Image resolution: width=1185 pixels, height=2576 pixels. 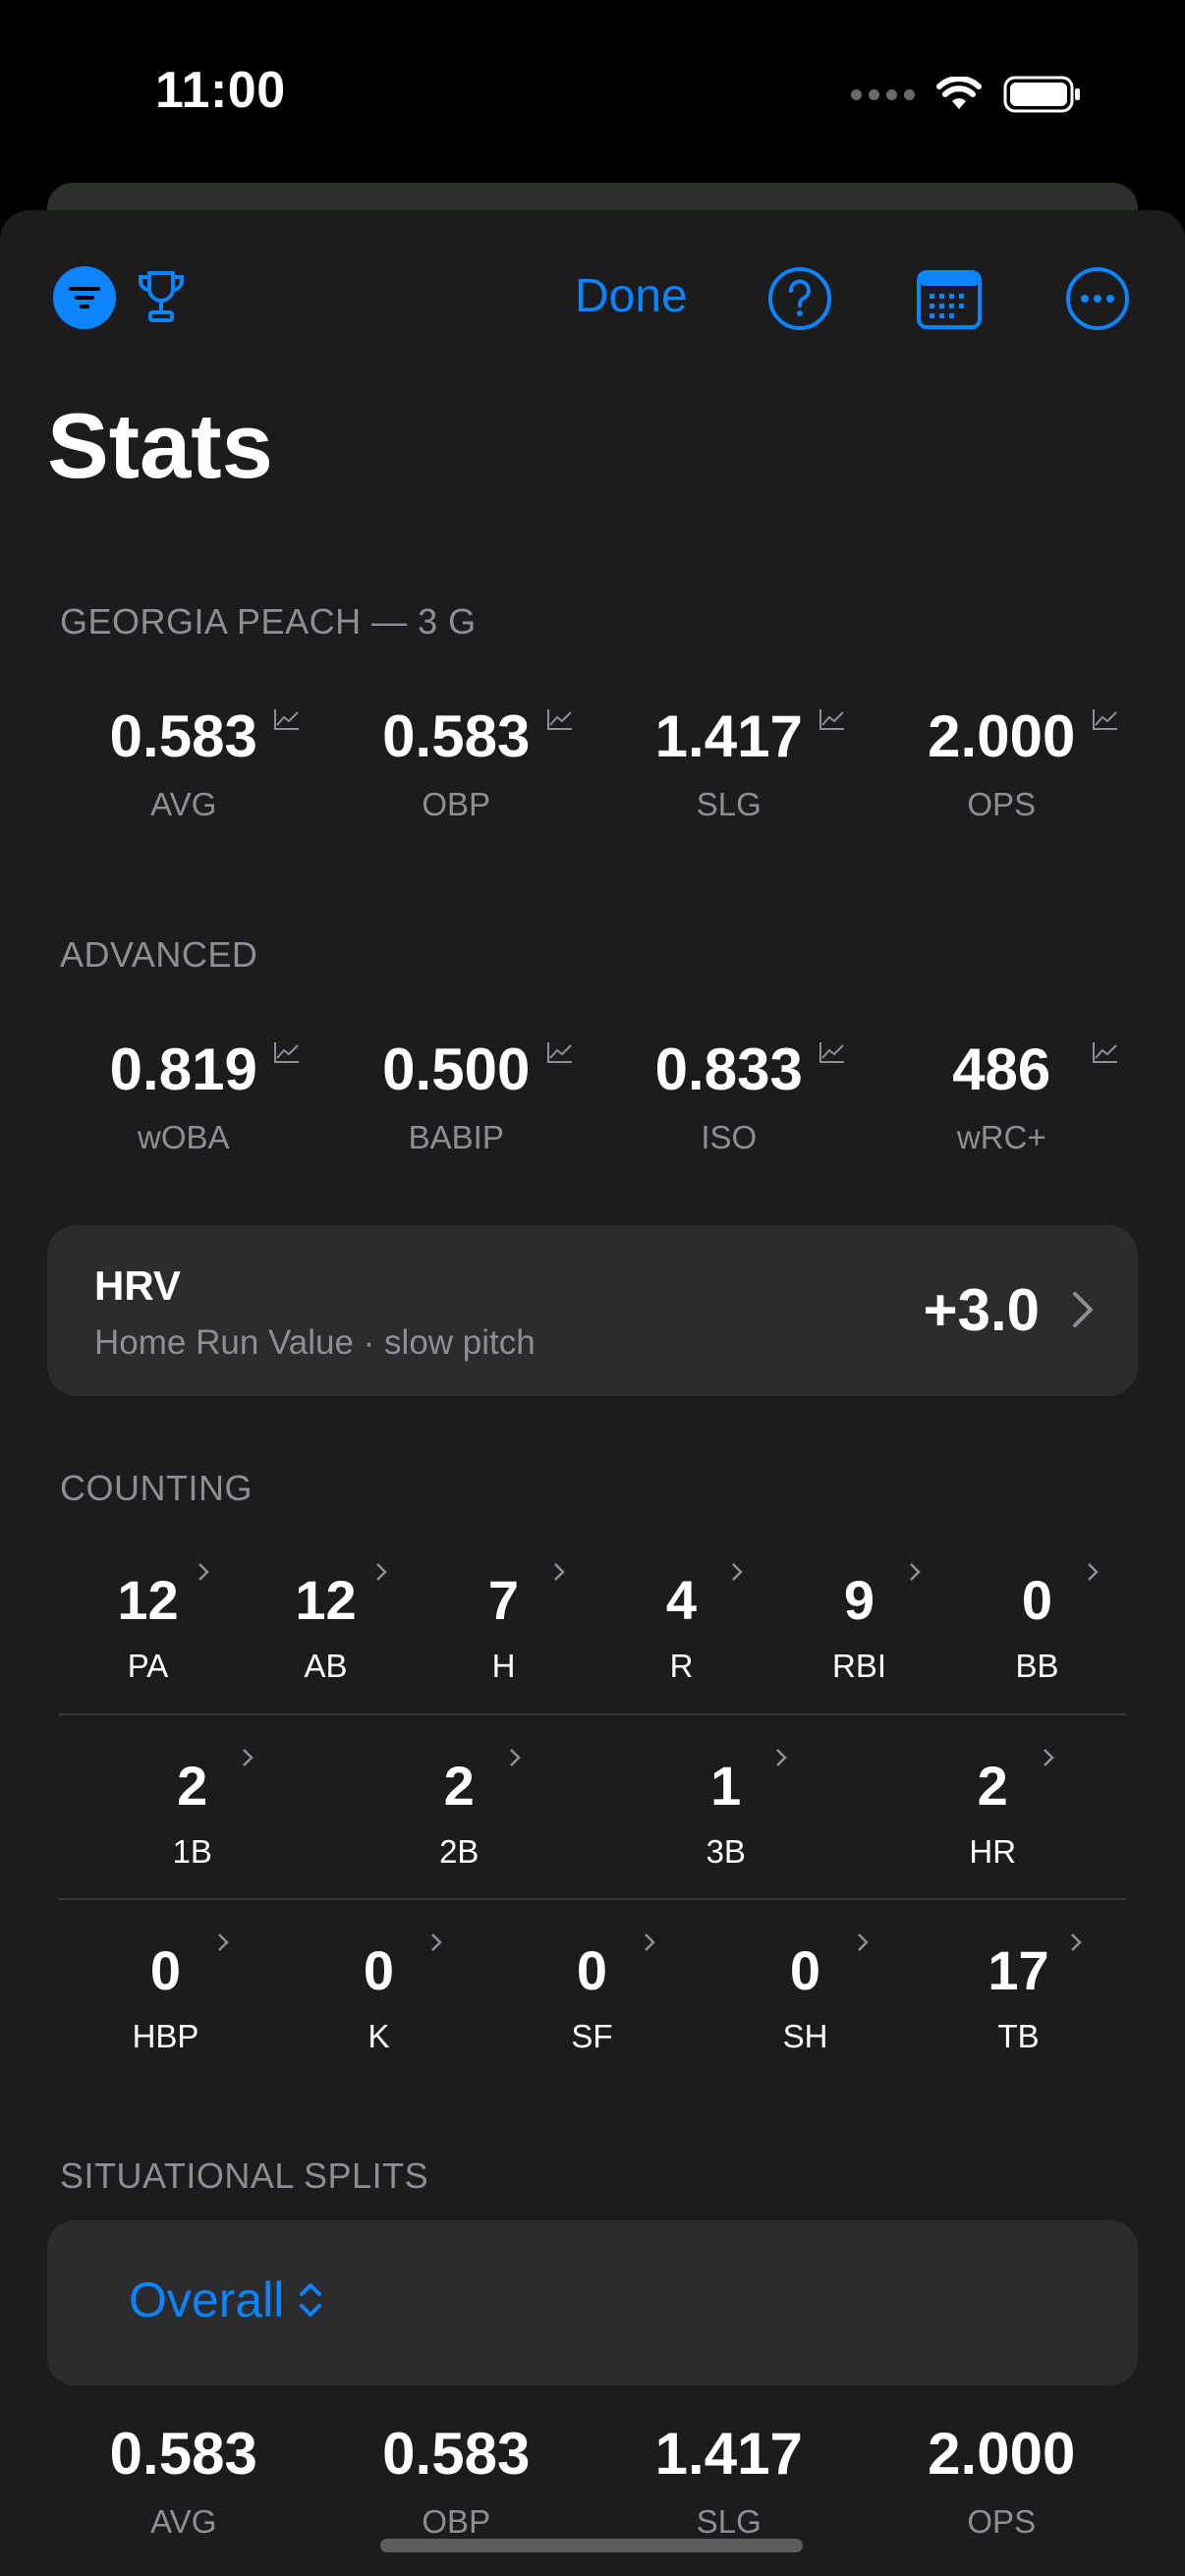 I want to click on stat-k: 0 K, so click(x=379, y=1994).